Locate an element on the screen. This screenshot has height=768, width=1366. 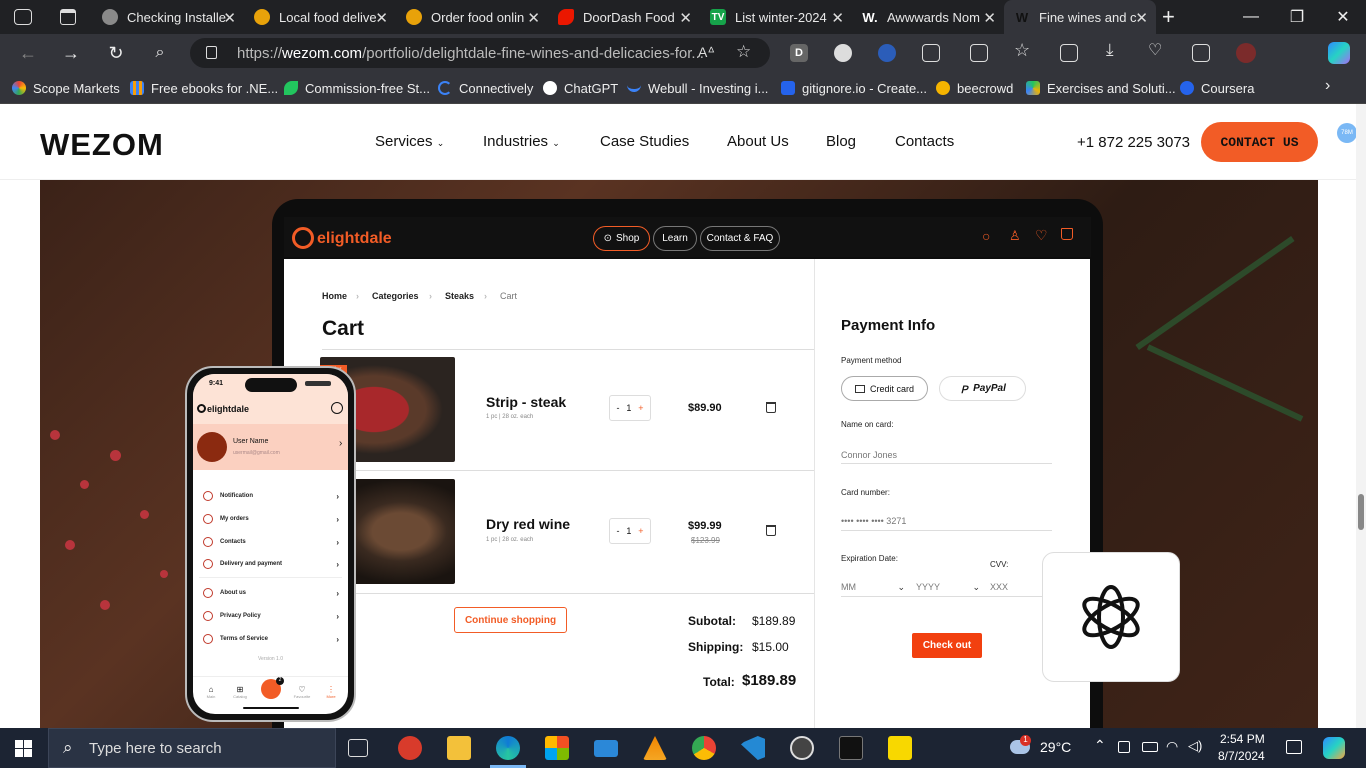
breadcrumb-steaks: Steaks is located at coordinates (459, 296).